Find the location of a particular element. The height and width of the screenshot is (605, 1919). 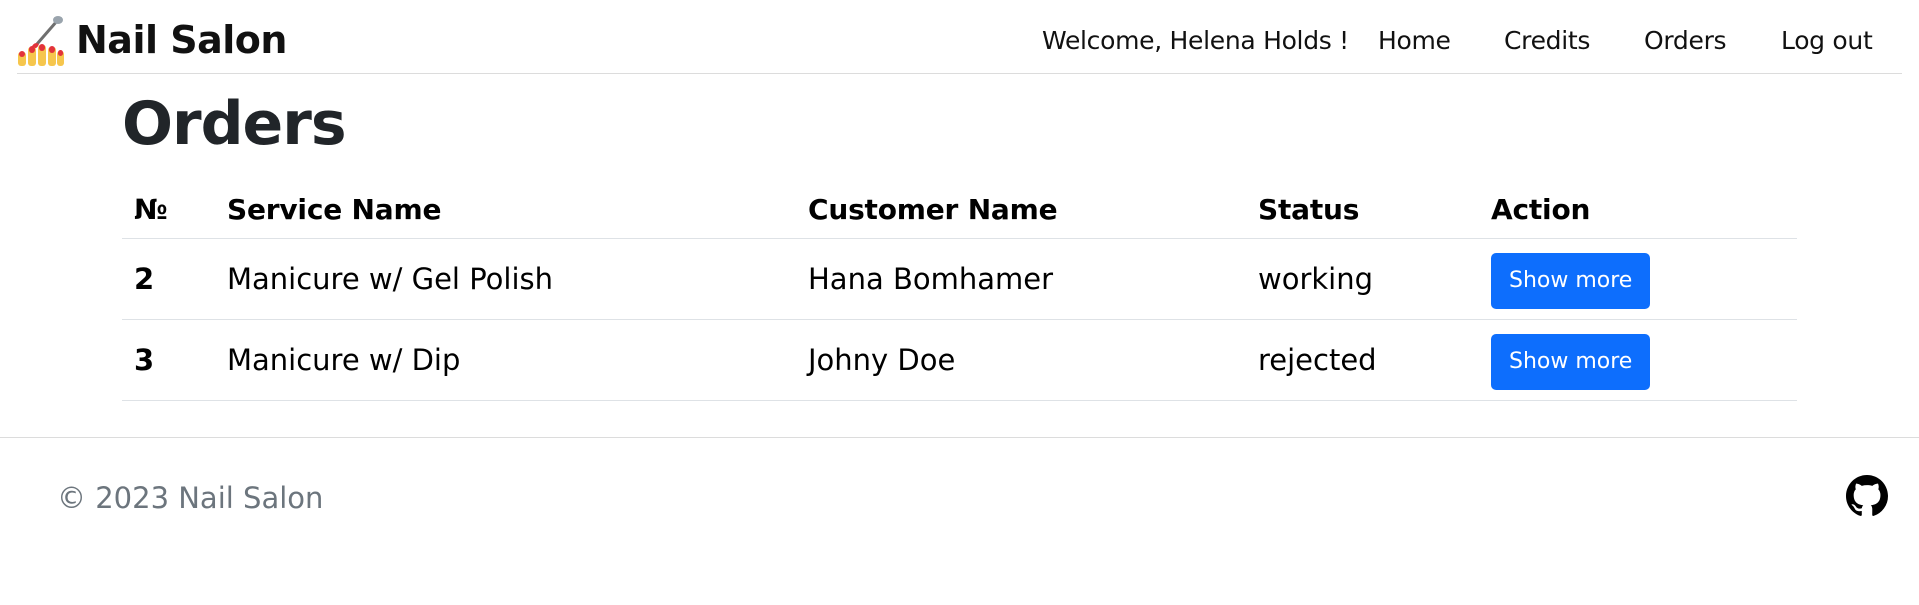

github-link is located at coordinates (1867, 496).